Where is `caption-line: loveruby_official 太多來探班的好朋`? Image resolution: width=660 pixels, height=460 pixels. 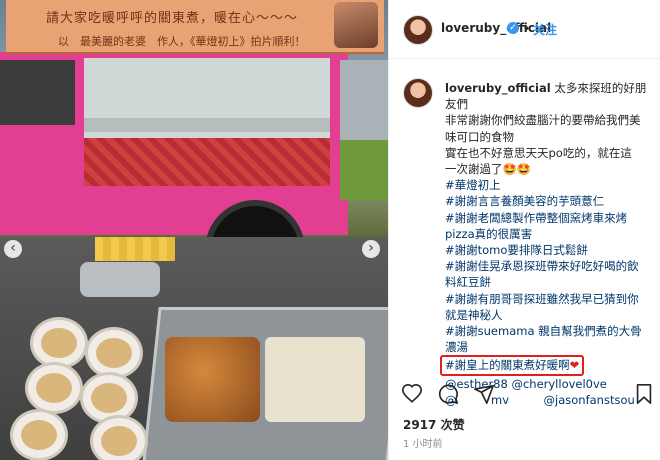
caption-line: loveruby_official 太多來探班的好朋 is located at coordinates (550, 88).